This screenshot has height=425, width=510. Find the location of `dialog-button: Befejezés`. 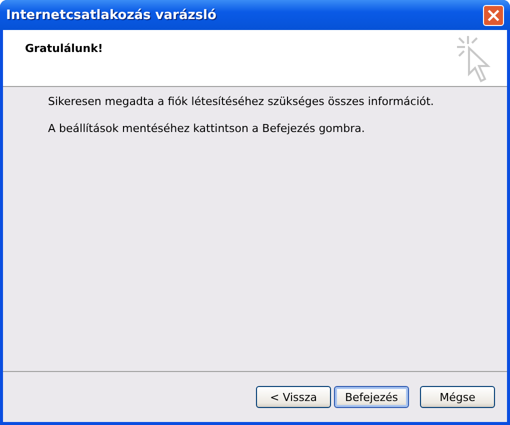

dialog-button: Befejezés is located at coordinates (371, 397).